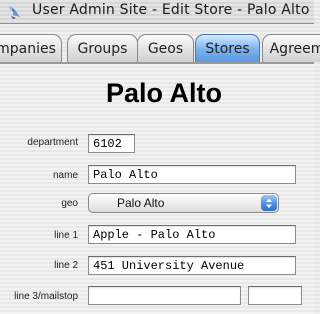  I want to click on tab-stores: Stores, so click(227, 48).